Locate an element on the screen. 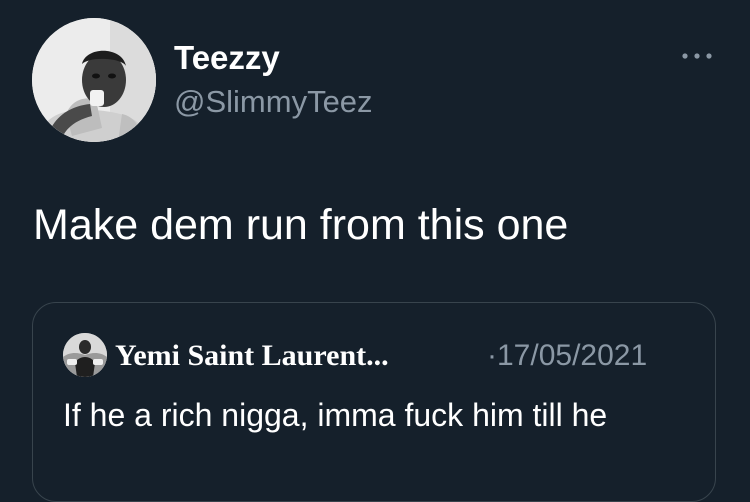 The image size is (750, 502). author-avatar is located at coordinates (94, 80).